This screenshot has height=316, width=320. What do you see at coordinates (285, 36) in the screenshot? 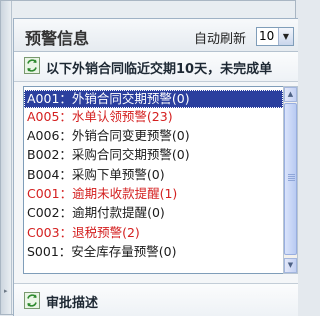
I see `chevron-down-icon: ▼` at bounding box center [285, 36].